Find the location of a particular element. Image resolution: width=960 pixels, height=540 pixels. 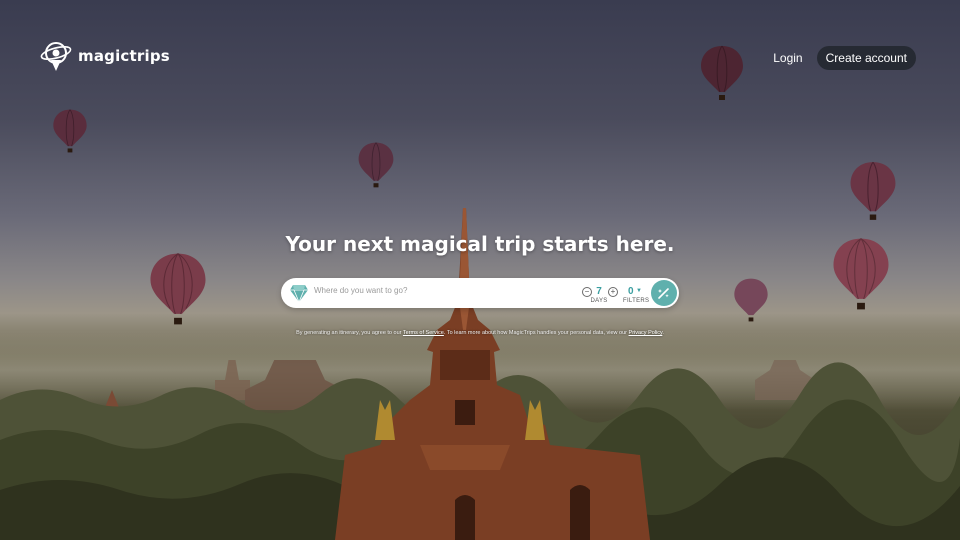

privacy-policy-link: Privacy Policy is located at coordinates (646, 333).